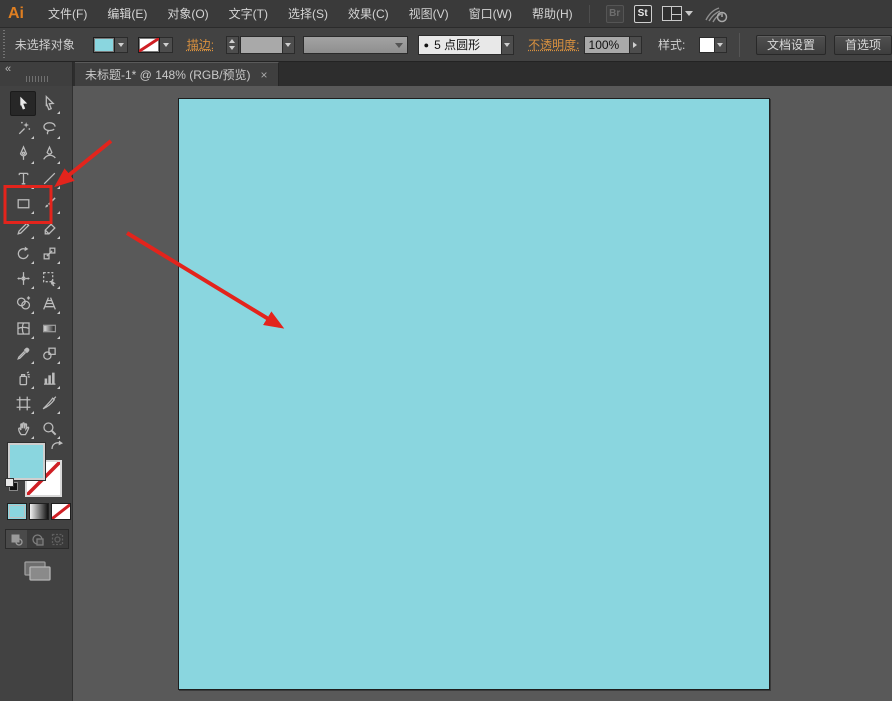 Image resolution: width=892 pixels, height=701 pixels. I want to click on screen-mode-icon, so click(37, 571).